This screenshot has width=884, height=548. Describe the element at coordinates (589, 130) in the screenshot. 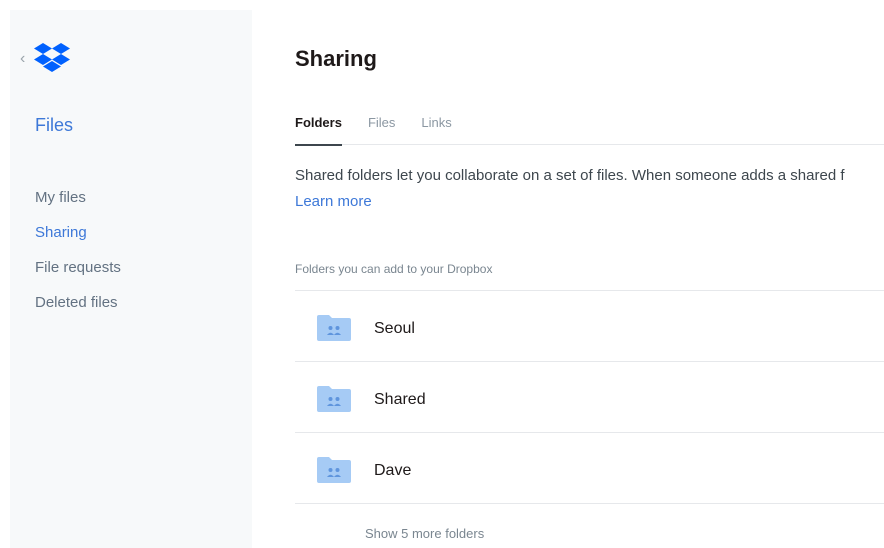

I see `tab-bar: Folders Files Links` at that location.